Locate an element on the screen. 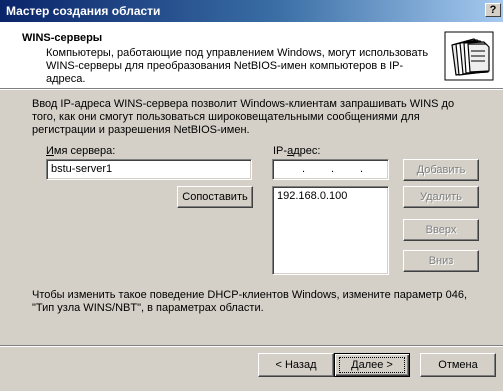 Image resolution: width=503 pixels, height=391 pixels. resolve-button: Сопоставить is located at coordinates (215, 197).